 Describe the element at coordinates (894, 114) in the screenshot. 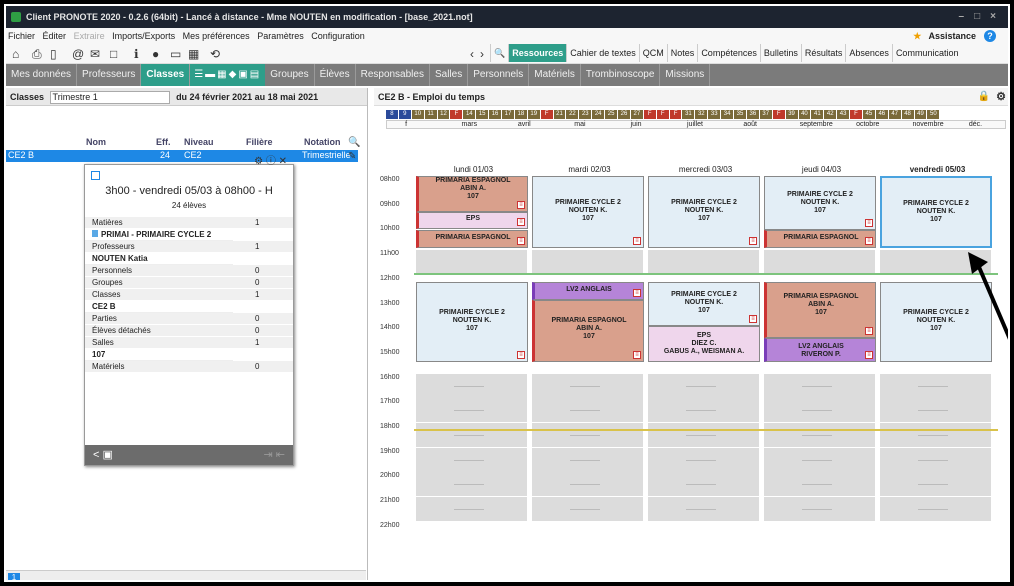

I see `week-cell: 47` at that location.